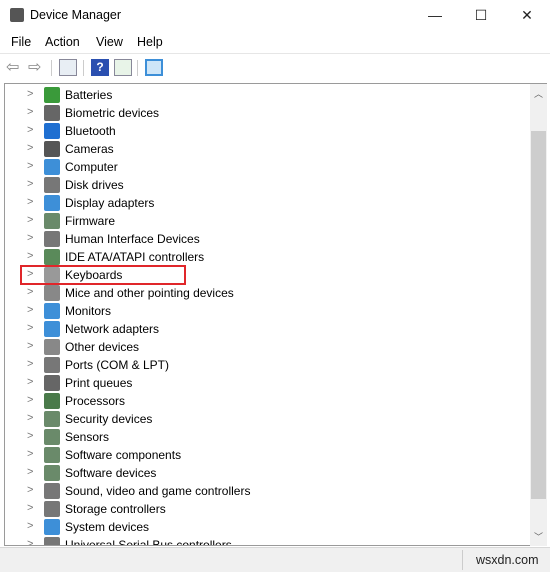 The image size is (550, 572). Describe the element at coordinates (88, 311) in the screenshot. I see `tree-item-label: Monitors` at that location.